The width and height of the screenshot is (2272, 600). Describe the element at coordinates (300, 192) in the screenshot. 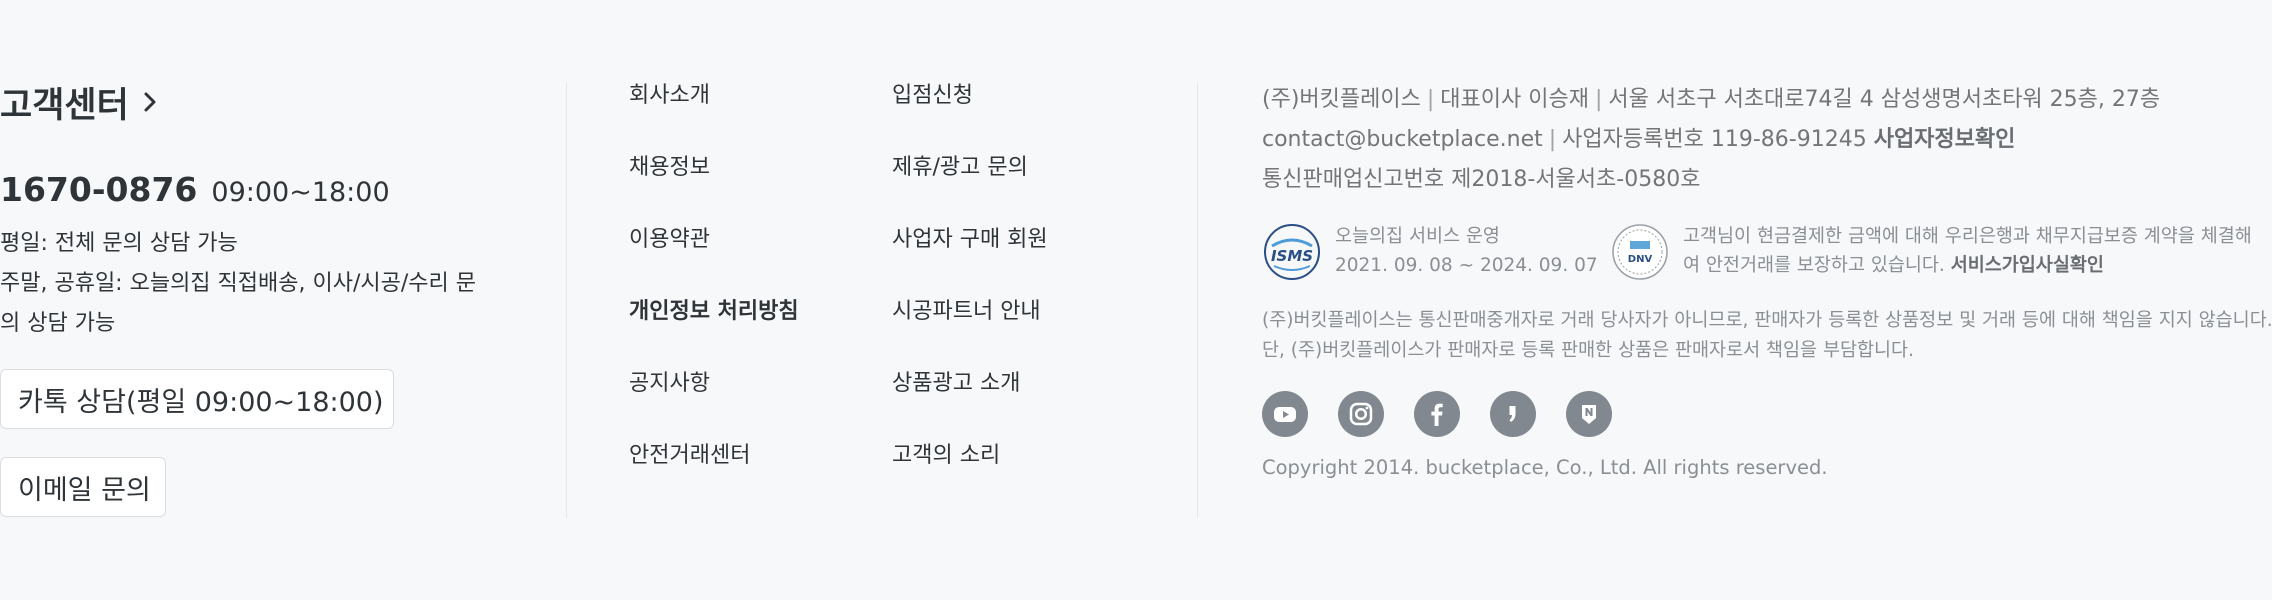

I see `operating-hours: 09:00~18:00` at that location.